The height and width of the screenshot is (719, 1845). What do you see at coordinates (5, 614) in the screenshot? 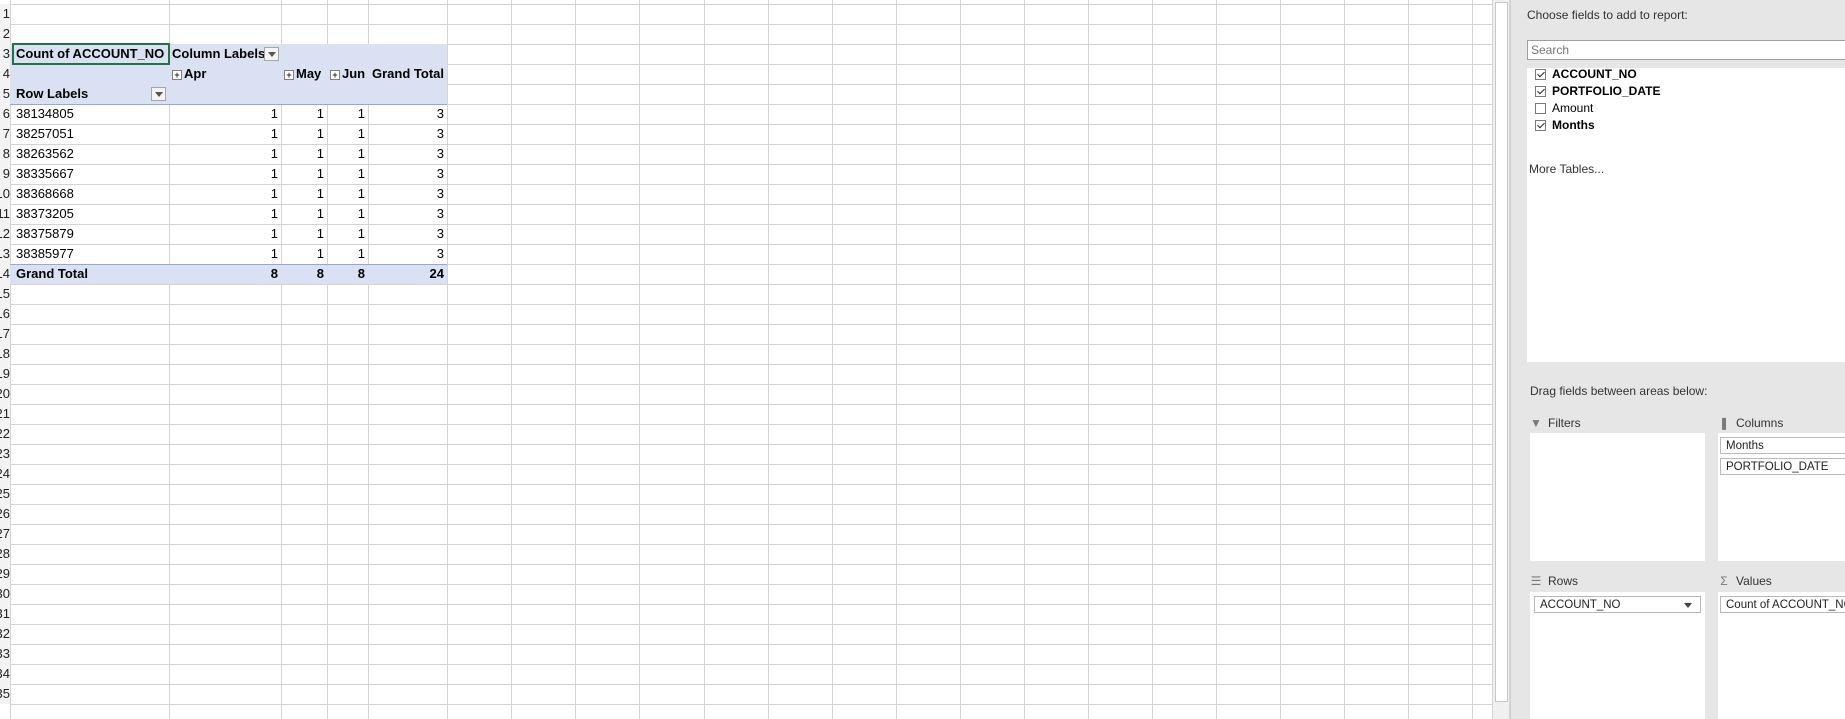
I see `row-number: 31` at bounding box center [5, 614].